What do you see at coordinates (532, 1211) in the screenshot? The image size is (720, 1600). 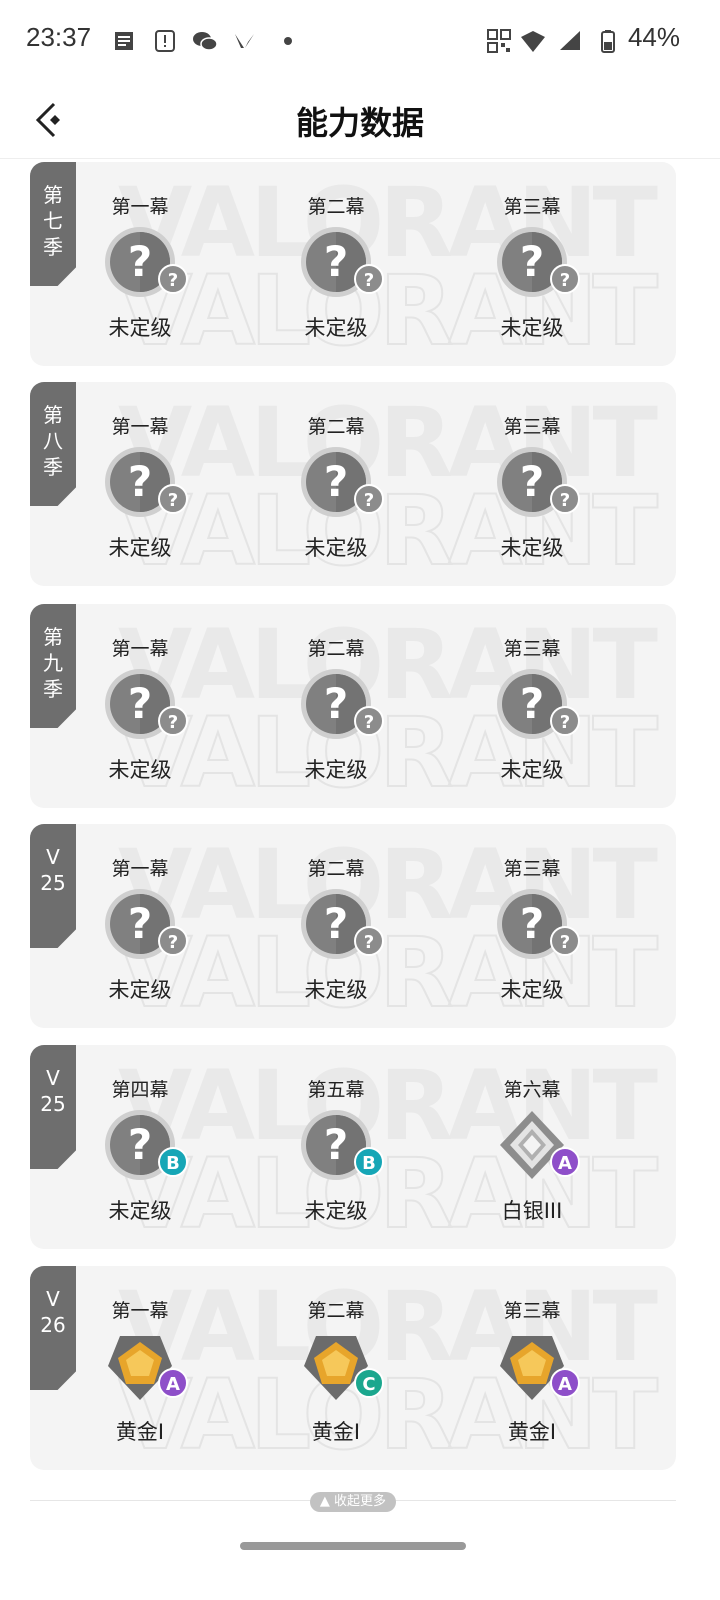 I see `rank-name: 白银III` at bounding box center [532, 1211].